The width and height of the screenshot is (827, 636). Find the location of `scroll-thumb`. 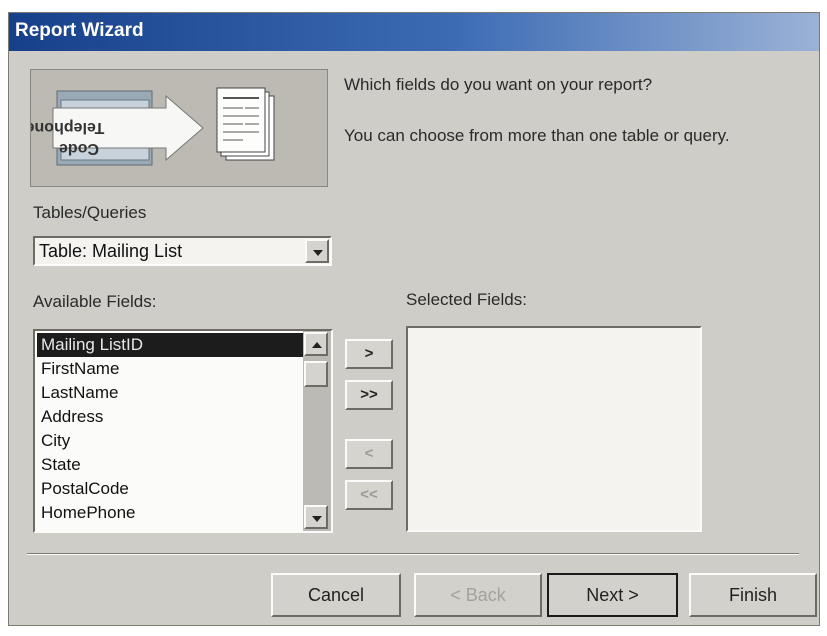

scroll-thumb is located at coordinates (316, 374).